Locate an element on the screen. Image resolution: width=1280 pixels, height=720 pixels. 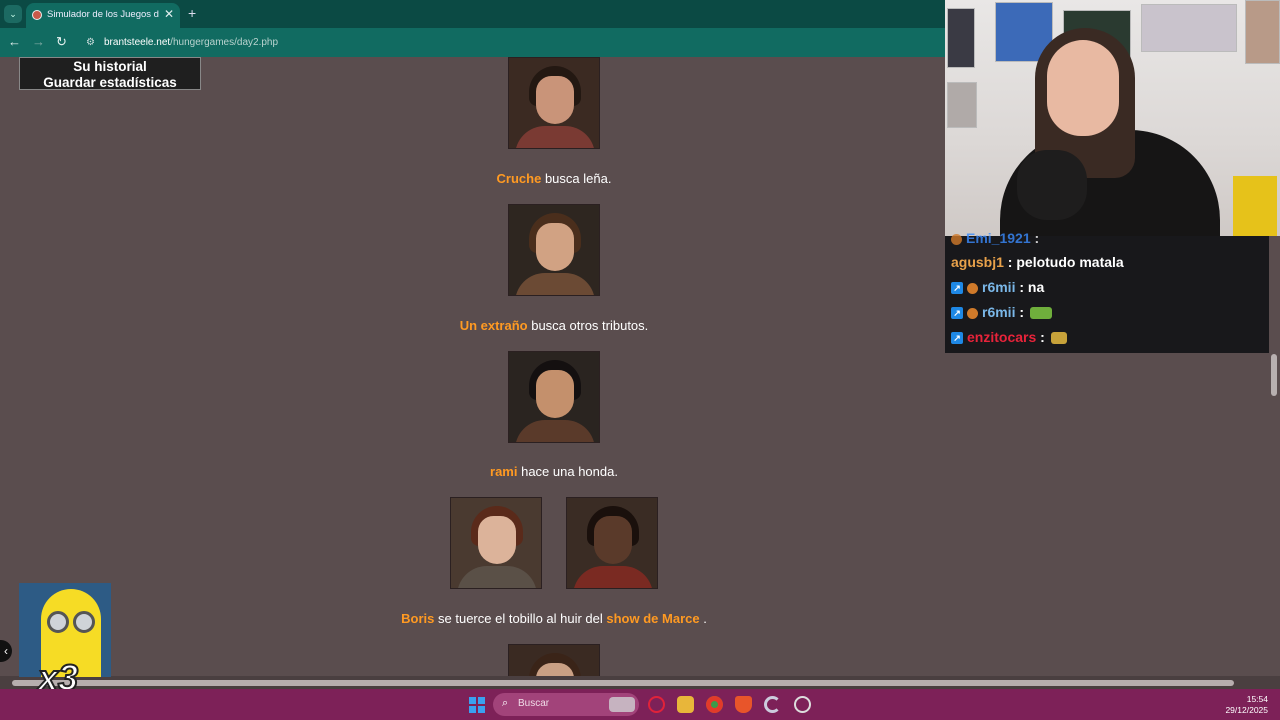
opera-icon is located at coordinates (656, 704).